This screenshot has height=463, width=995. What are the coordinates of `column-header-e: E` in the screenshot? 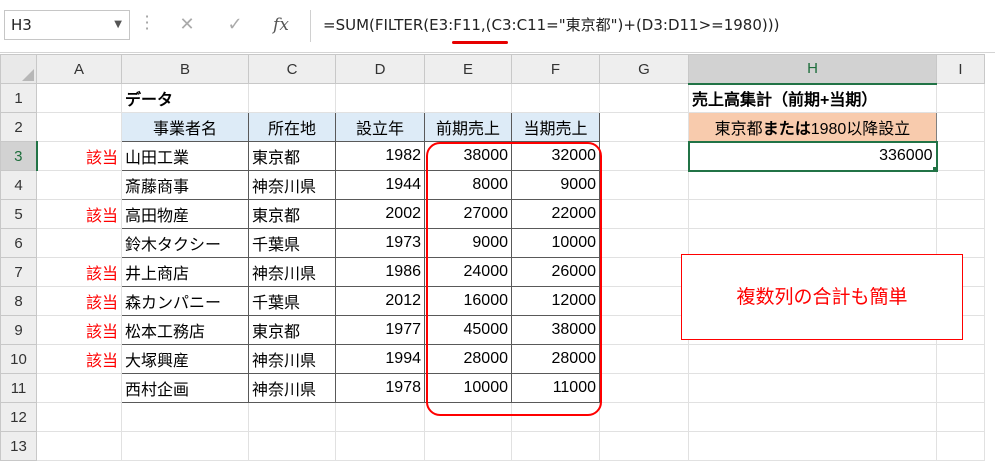 It's located at (468, 69).